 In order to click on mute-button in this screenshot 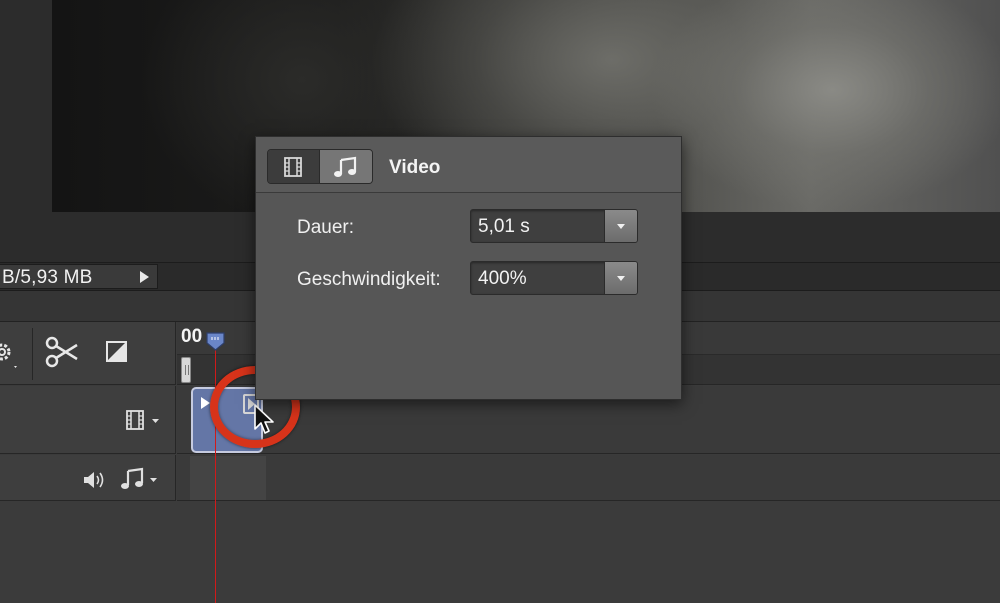, I will do `click(94, 480)`.